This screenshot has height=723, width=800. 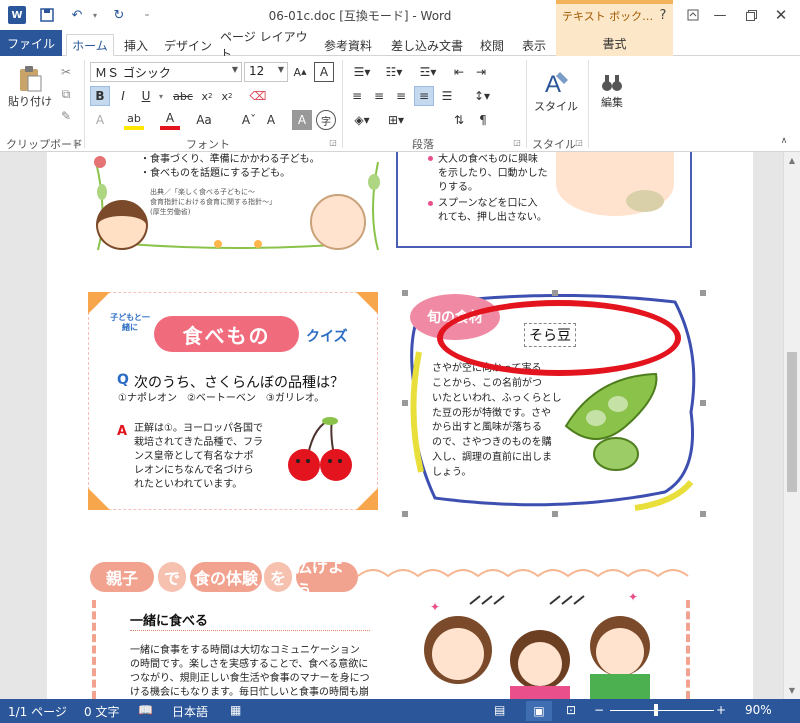 I want to click on change-case-icon: Aa, so click(x=204, y=120).